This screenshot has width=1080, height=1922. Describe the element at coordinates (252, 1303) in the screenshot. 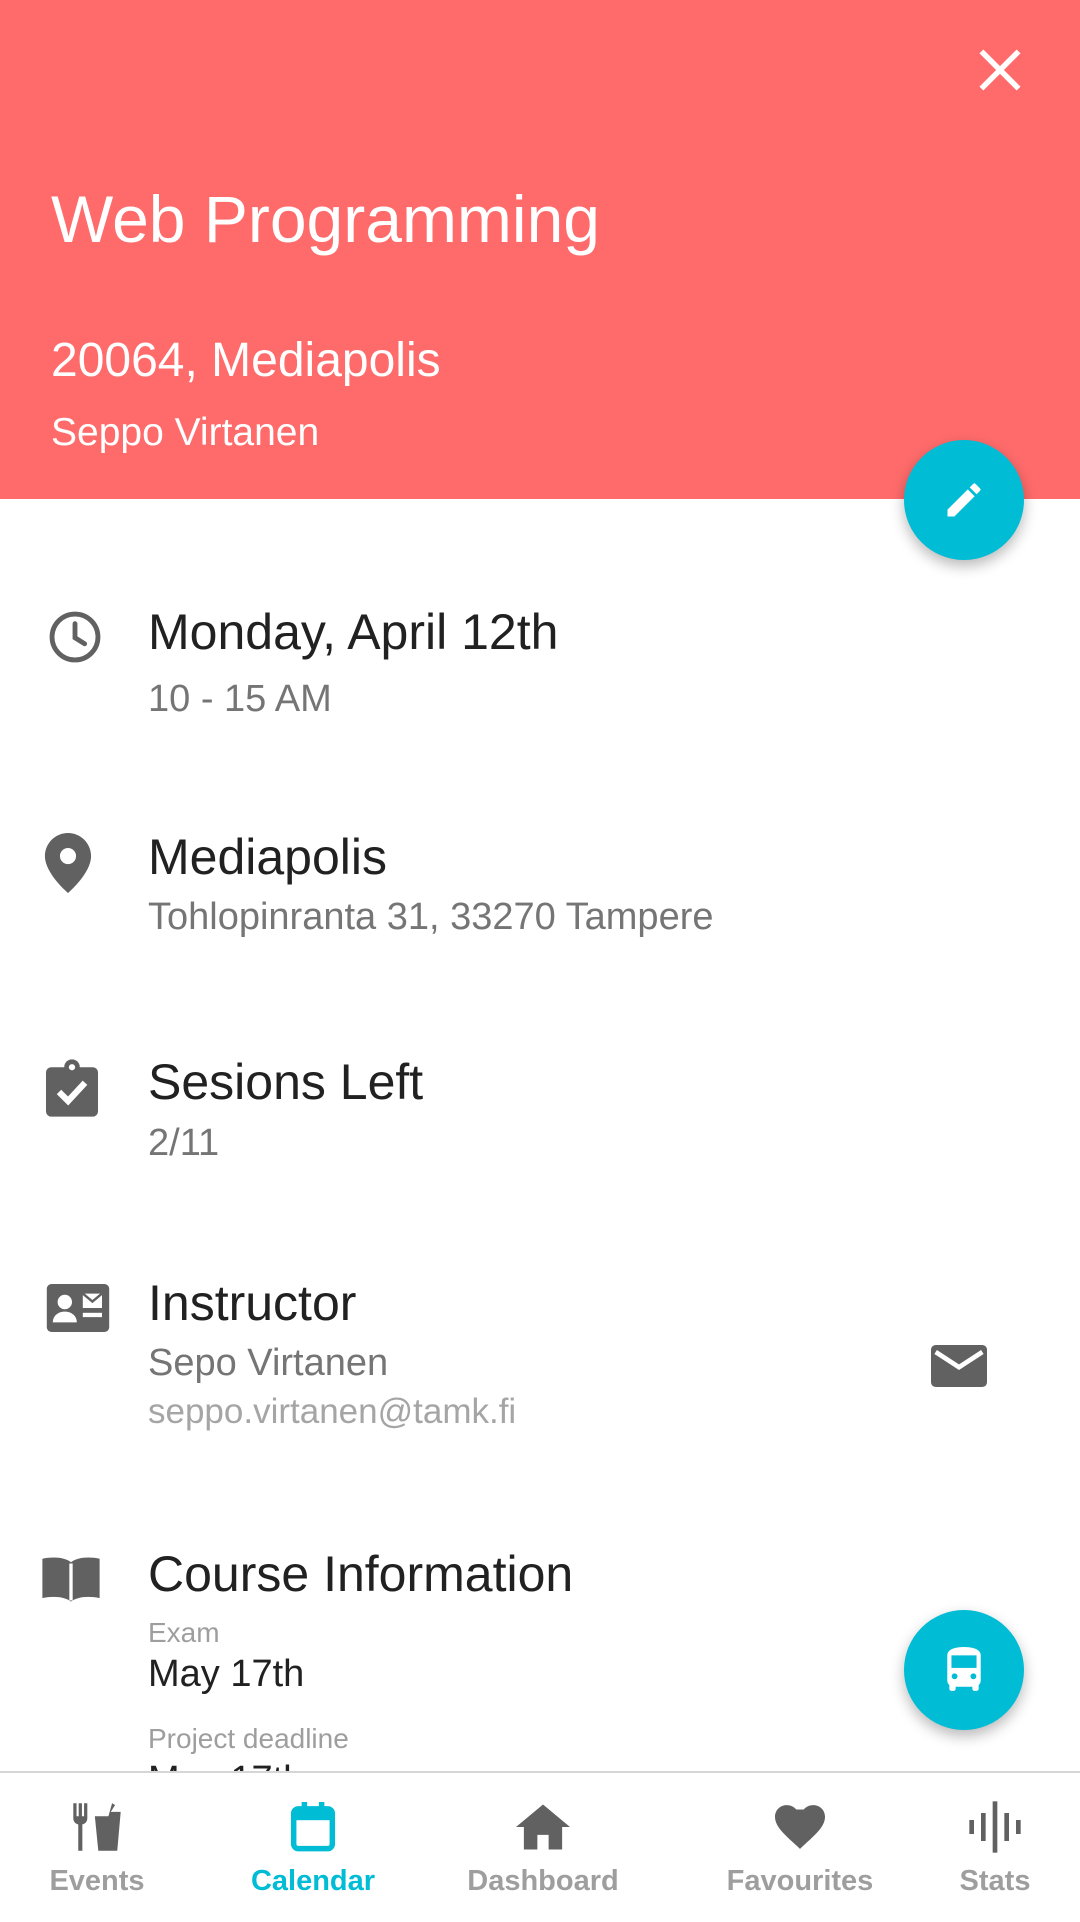

I see `instructor-title: Instructor` at that location.